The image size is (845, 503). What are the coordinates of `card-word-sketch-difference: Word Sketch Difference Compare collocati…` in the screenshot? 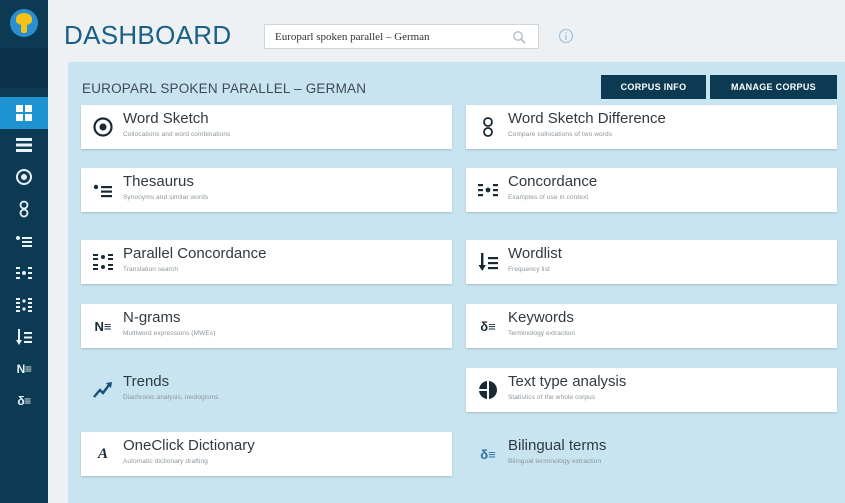 It's located at (651, 127).